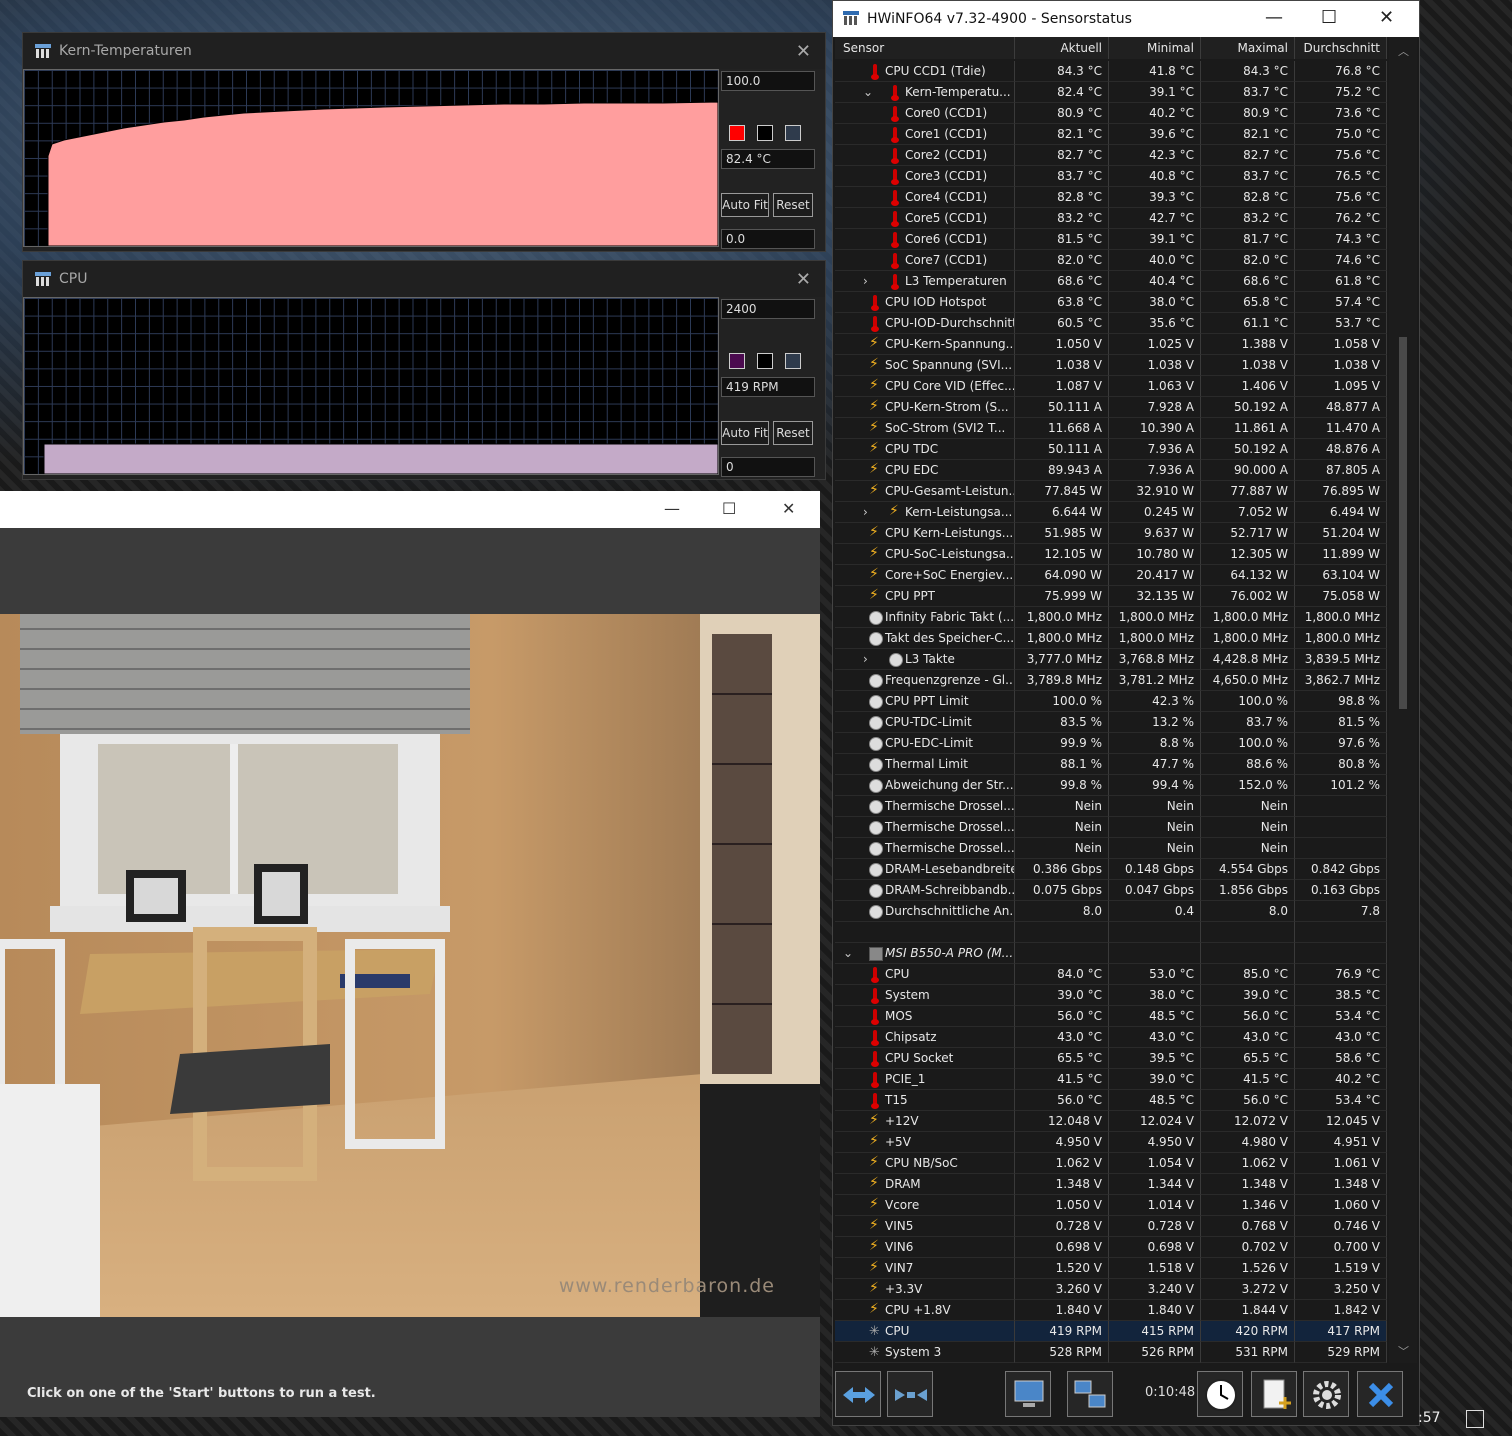 The height and width of the screenshot is (1436, 1512). I want to click on graph-min-field: 0, so click(768, 467).